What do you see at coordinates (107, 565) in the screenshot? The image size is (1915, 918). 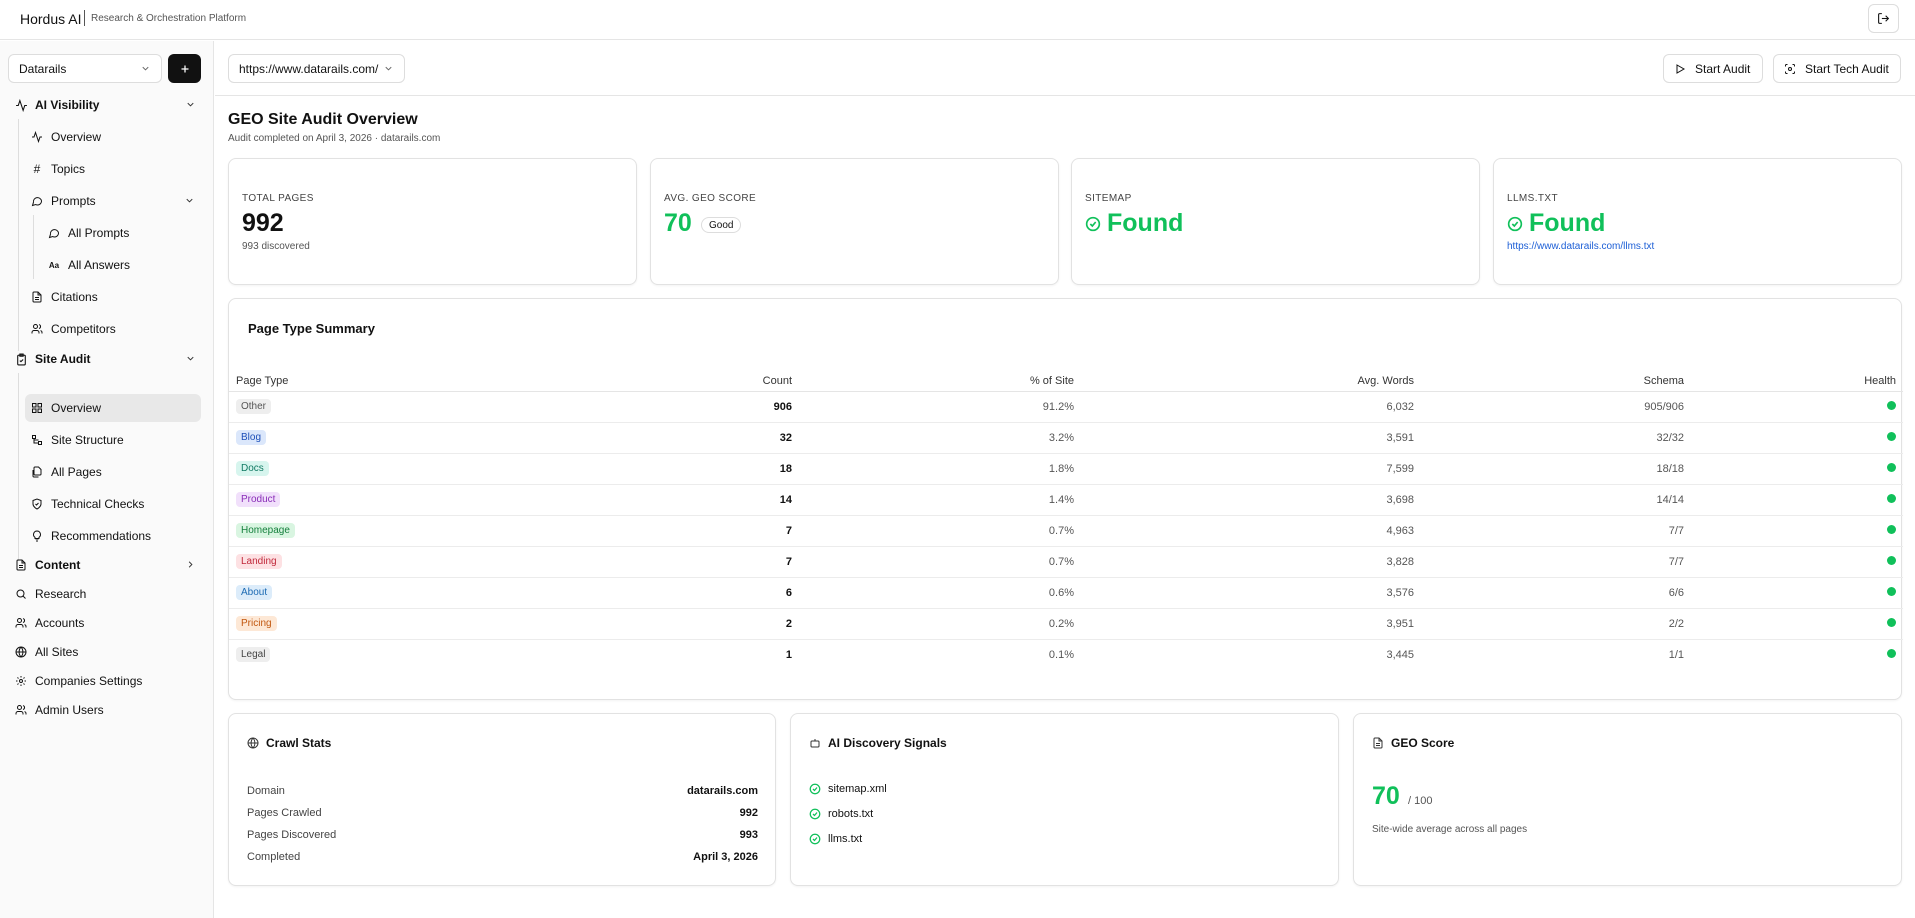 I see `nav-content: Content` at bounding box center [107, 565].